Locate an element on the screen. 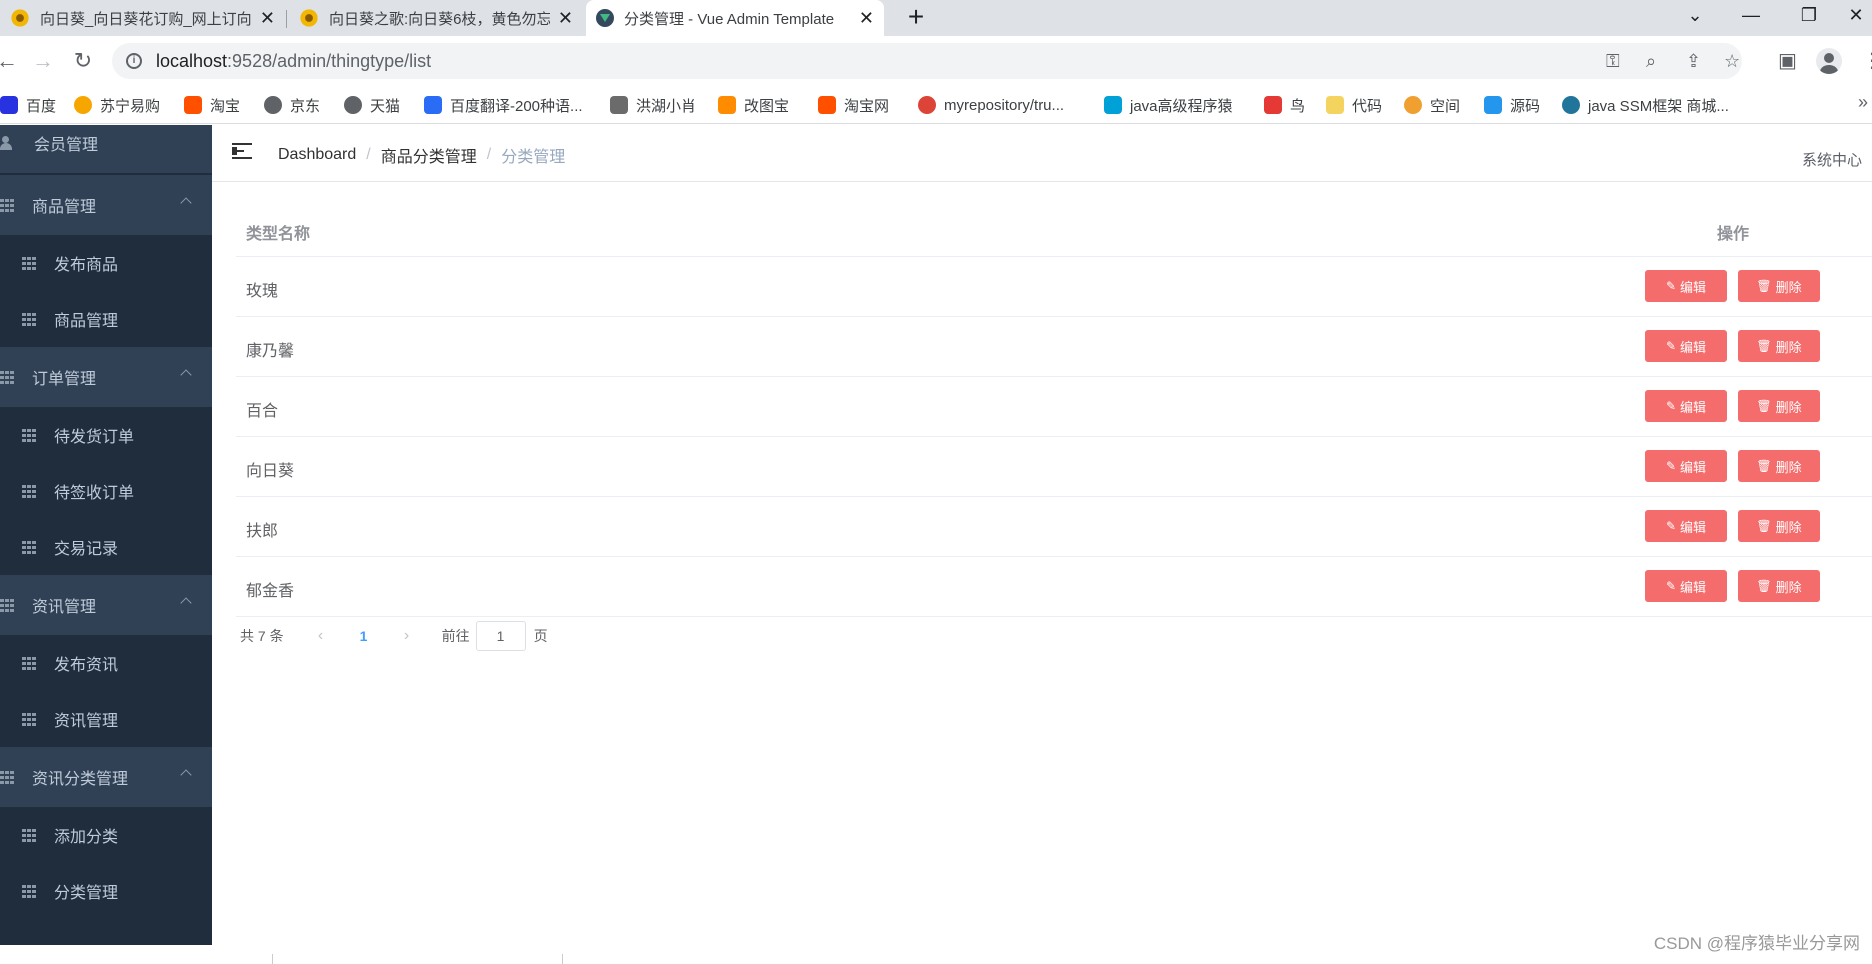 The height and width of the screenshot is (964, 1872). bookmark-item: 改图宝 is located at coordinates (753, 105).